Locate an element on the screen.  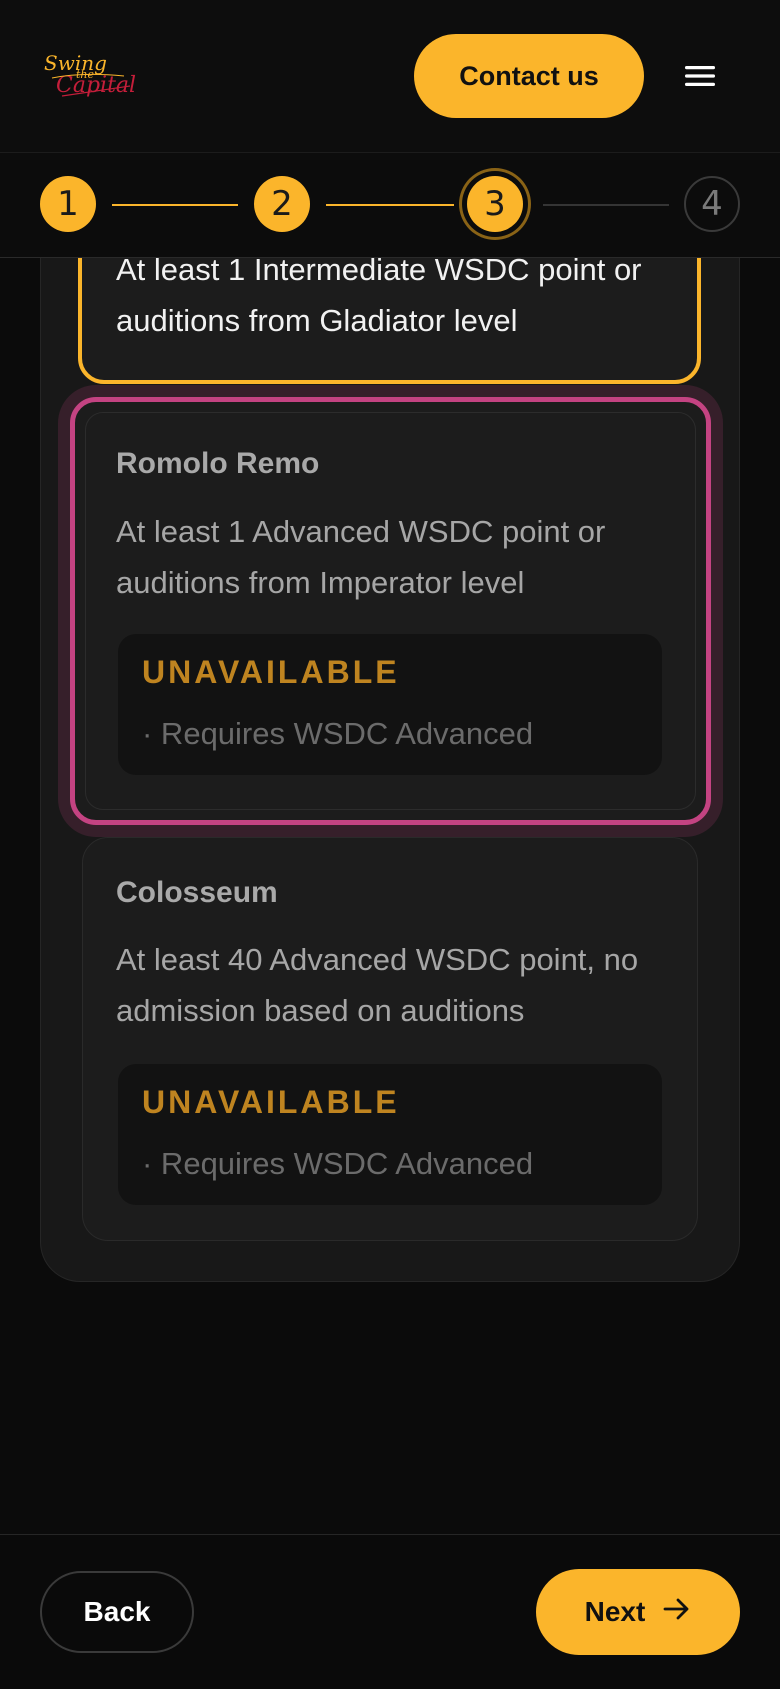
progress-stepper: 1 2 3 4 is located at coordinates (390, 205).